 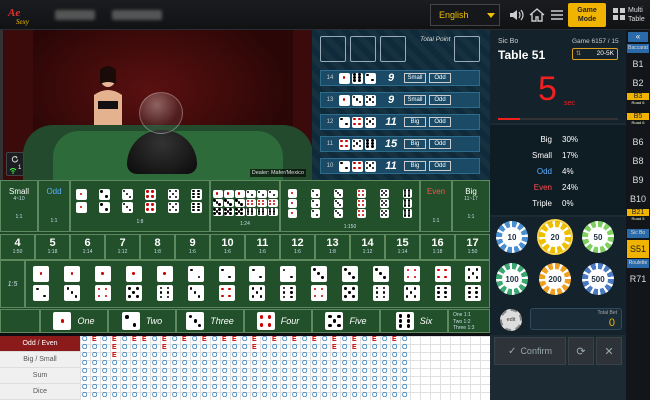 What do you see at coordinates (122, 243) in the screenshot?
I see `total-number: 7` at bounding box center [122, 243].